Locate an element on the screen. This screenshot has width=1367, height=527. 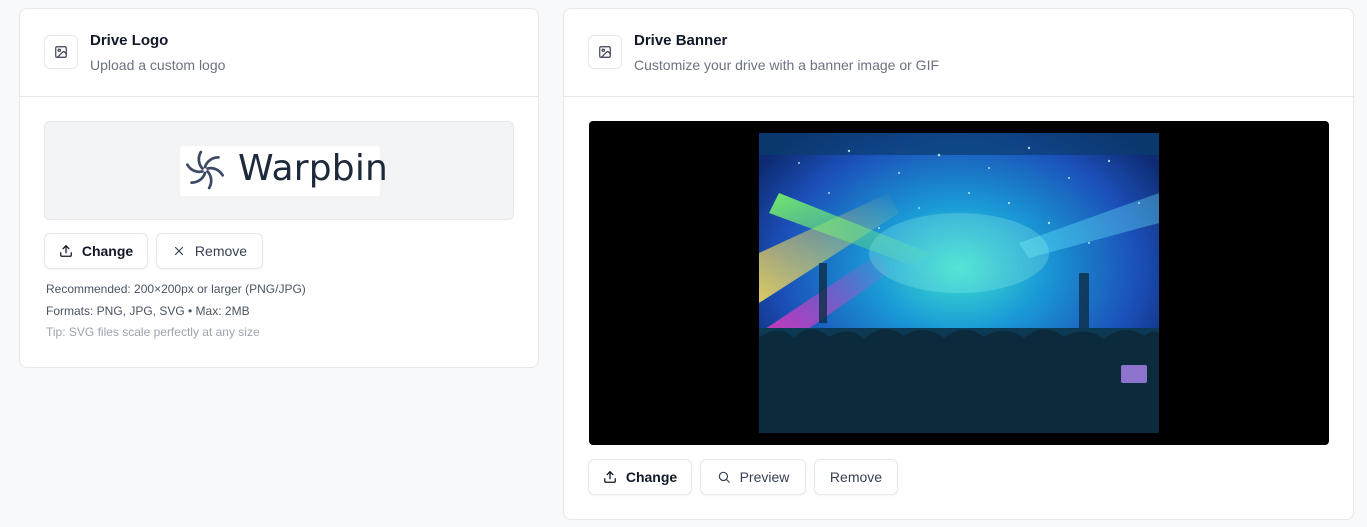
drive-logo-subtitle: Upload a custom logo is located at coordinates (158, 65).